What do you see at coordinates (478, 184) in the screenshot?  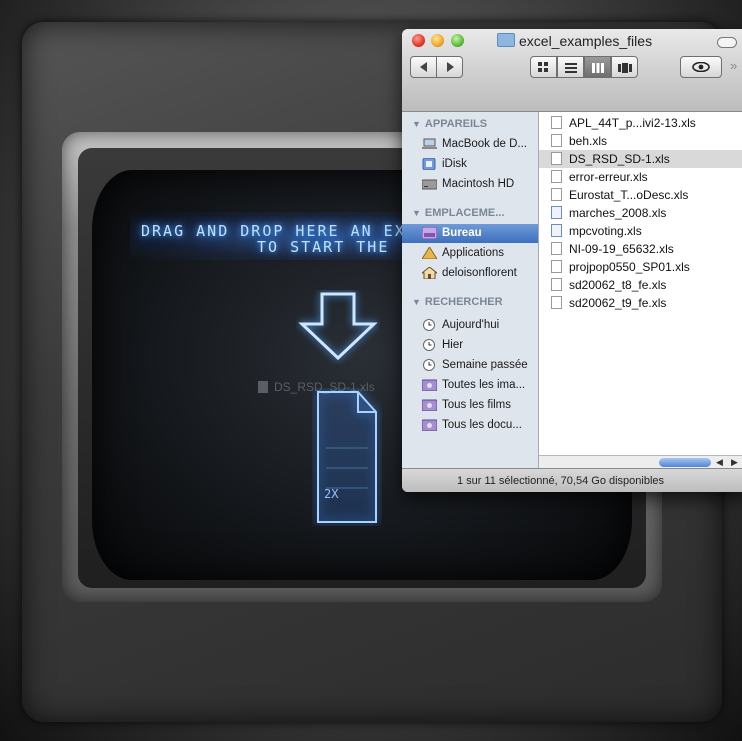 I see `sidebar-item-label: Macintosh HD` at bounding box center [478, 184].